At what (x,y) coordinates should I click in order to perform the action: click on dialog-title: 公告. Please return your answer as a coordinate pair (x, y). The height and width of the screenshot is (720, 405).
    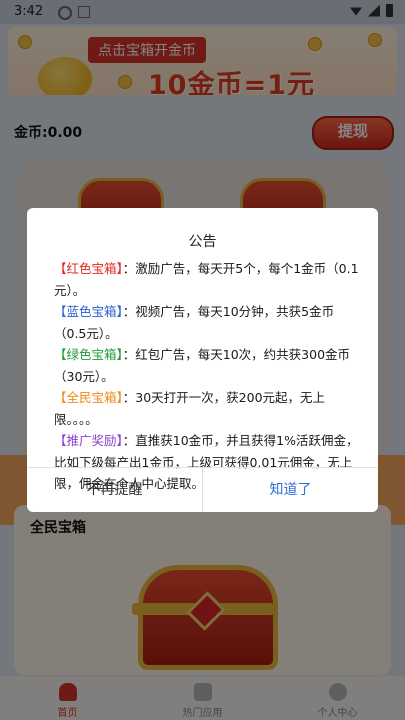
    Looking at the image, I should click on (202, 242).